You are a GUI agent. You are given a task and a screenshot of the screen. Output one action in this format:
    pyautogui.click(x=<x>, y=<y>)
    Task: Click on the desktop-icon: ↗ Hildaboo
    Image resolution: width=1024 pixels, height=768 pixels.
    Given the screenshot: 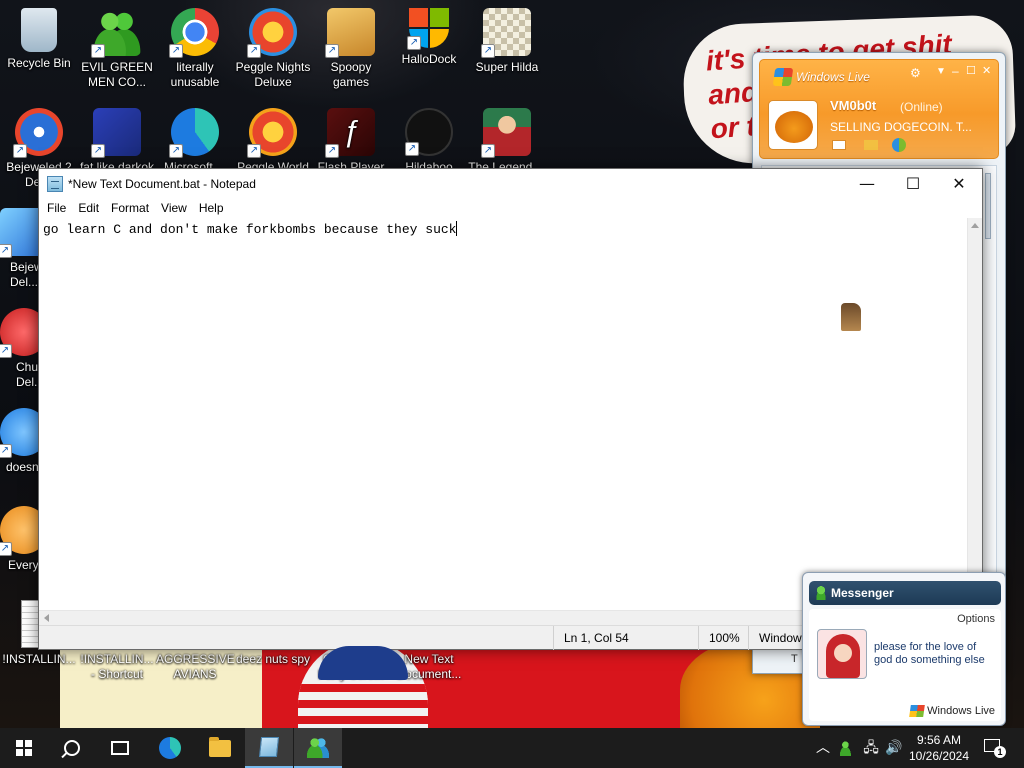 What is the action you would take?
    pyautogui.click(x=429, y=138)
    